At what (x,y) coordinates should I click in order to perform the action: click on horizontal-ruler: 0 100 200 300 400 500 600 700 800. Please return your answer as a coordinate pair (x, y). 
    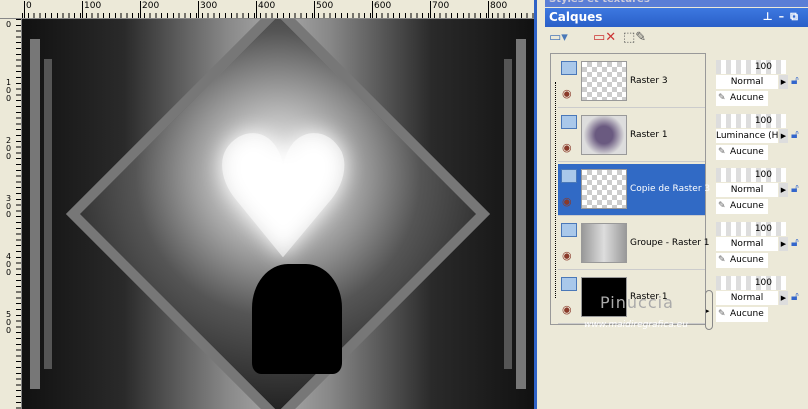
    Looking at the image, I should click on (270, 9).